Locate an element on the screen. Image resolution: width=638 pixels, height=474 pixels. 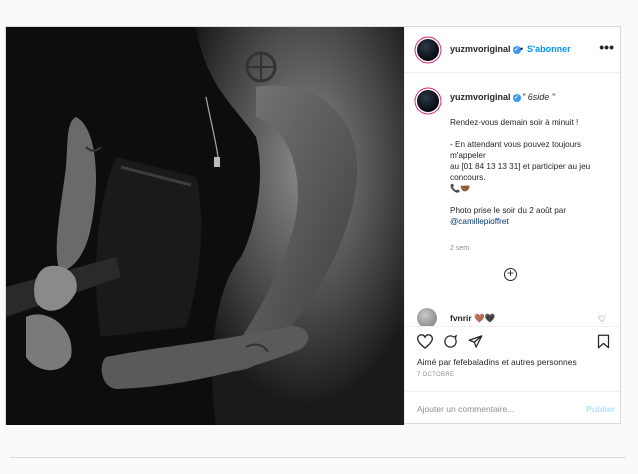
page-divider is located at coordinates (318, 457).